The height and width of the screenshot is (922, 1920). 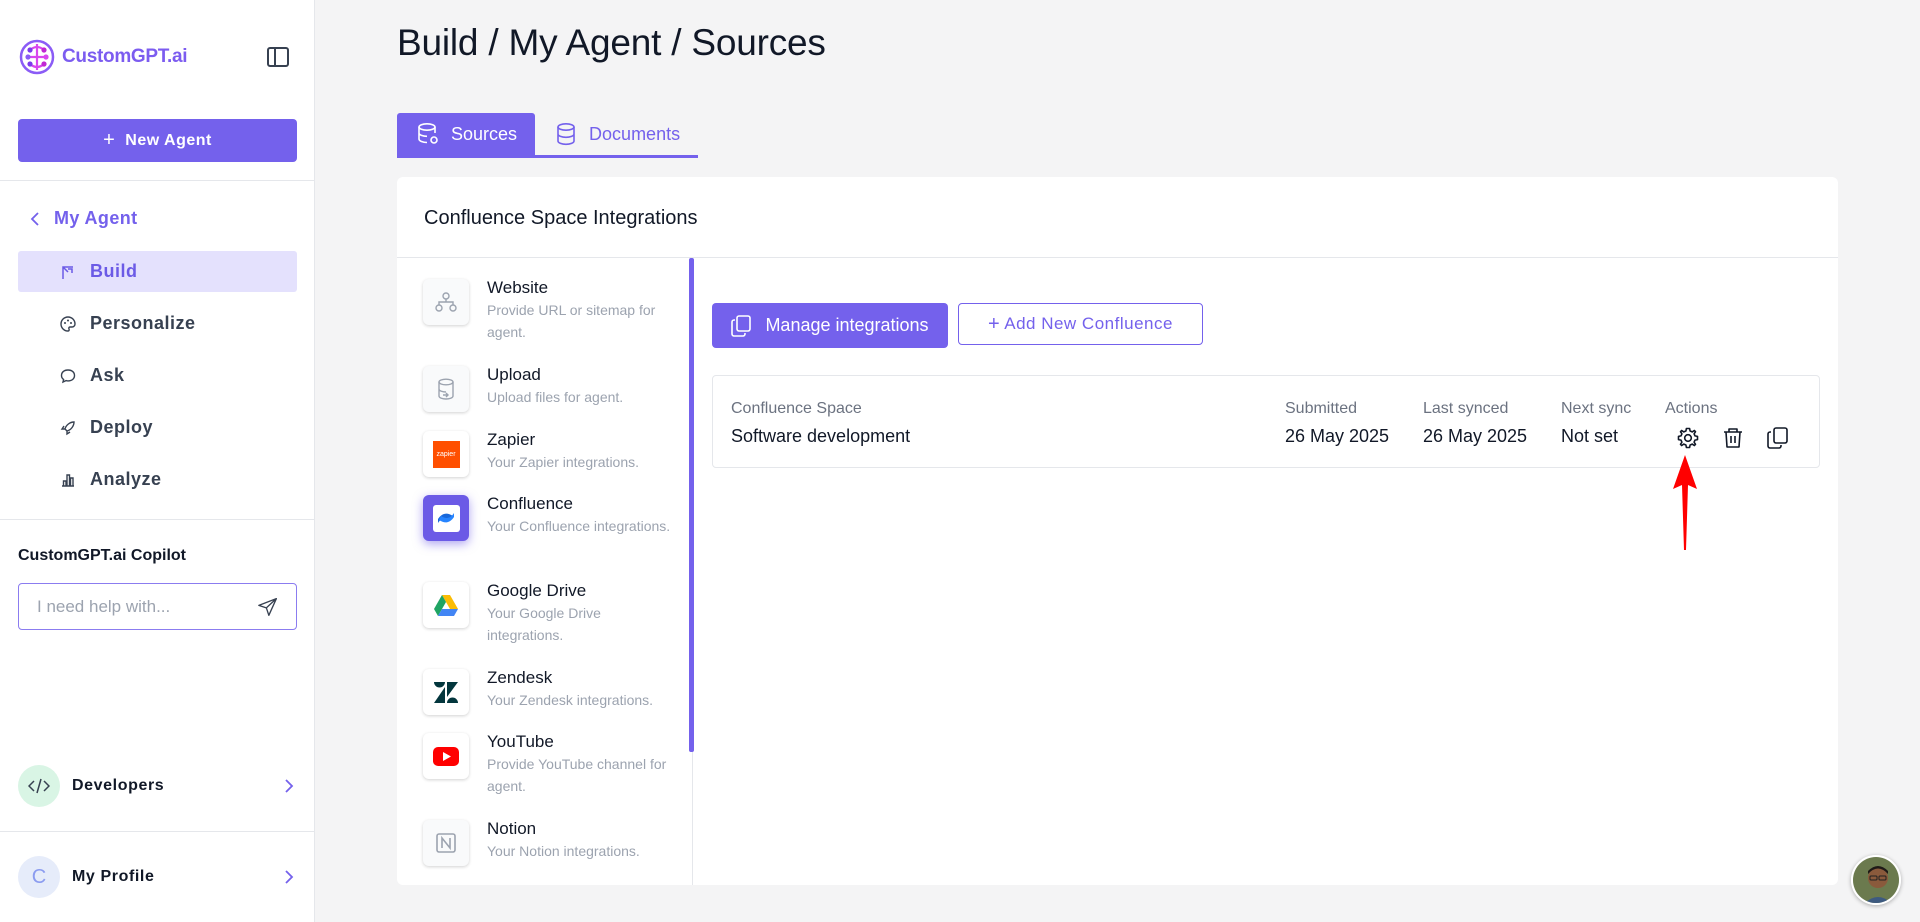 What do you see at coordinates (68, 323) in the screenshot?
I see `palette-icon` at bounding box center [68, 323].